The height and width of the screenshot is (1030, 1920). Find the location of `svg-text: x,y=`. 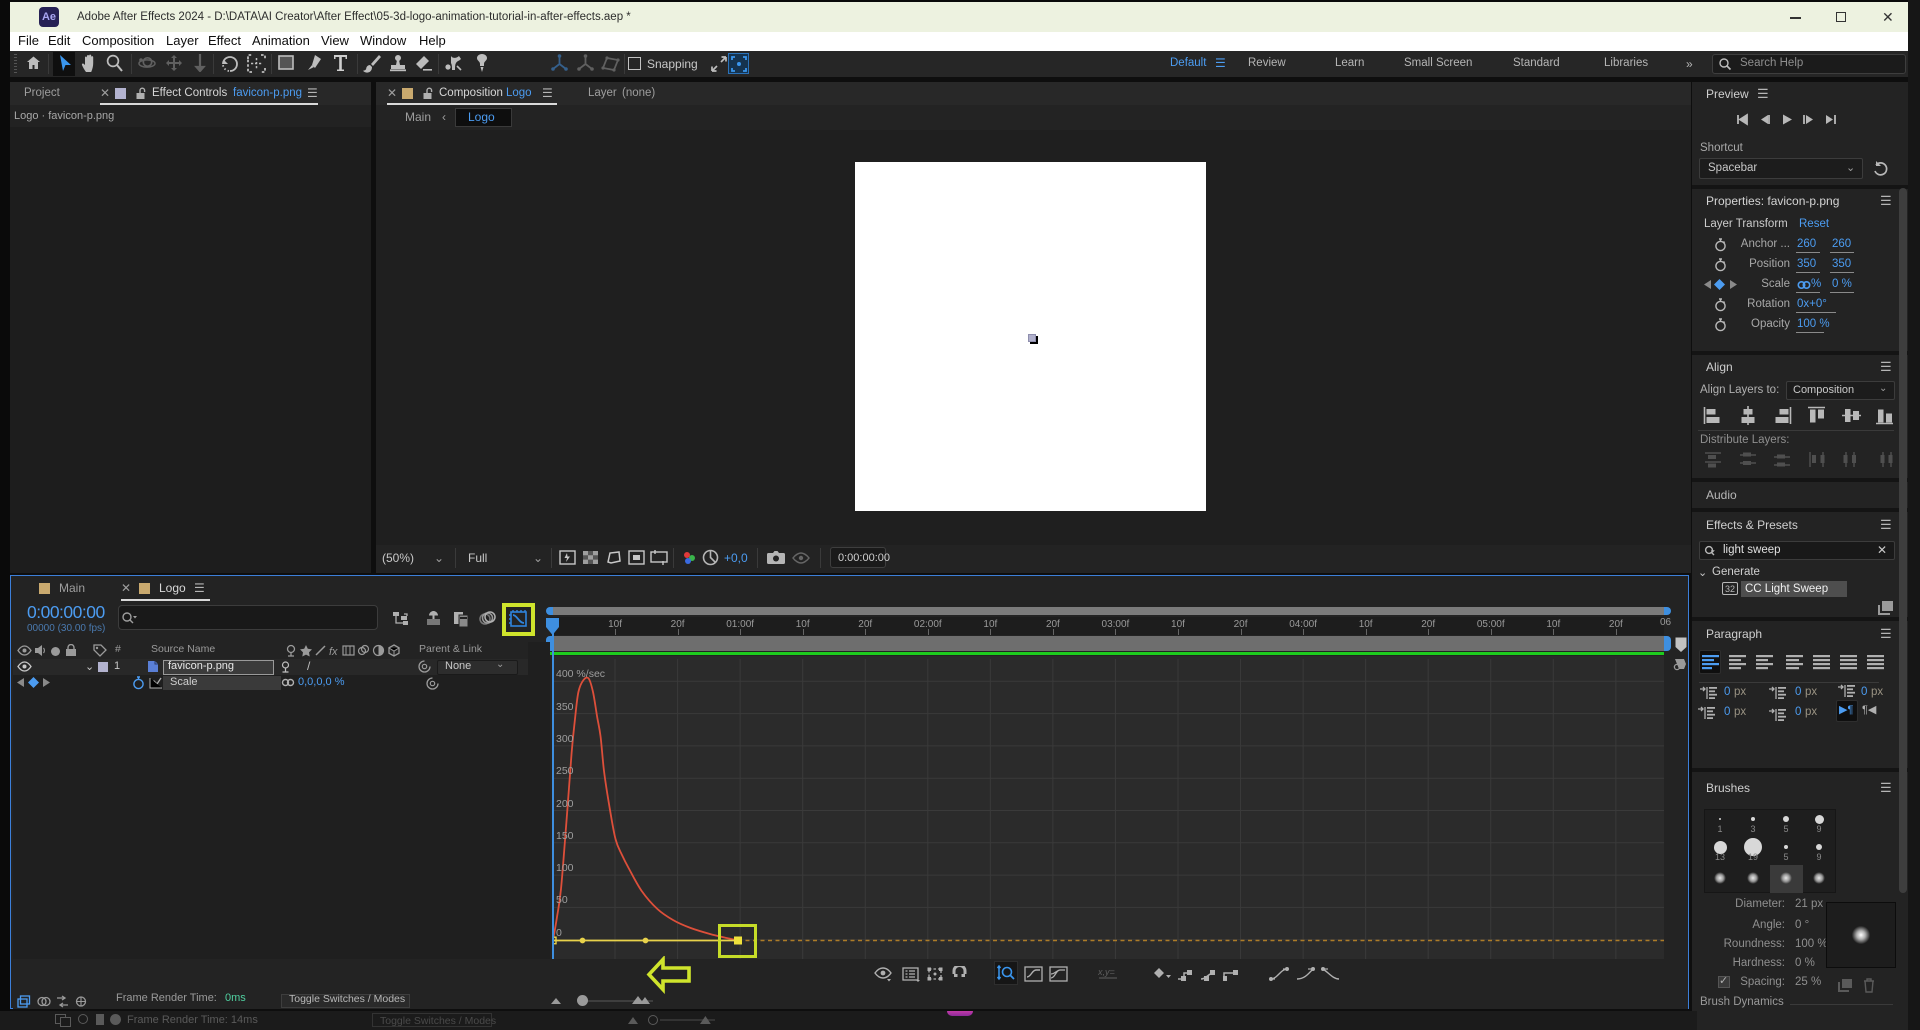

svg-text: x,y= is located at coordinates (1106, 972).